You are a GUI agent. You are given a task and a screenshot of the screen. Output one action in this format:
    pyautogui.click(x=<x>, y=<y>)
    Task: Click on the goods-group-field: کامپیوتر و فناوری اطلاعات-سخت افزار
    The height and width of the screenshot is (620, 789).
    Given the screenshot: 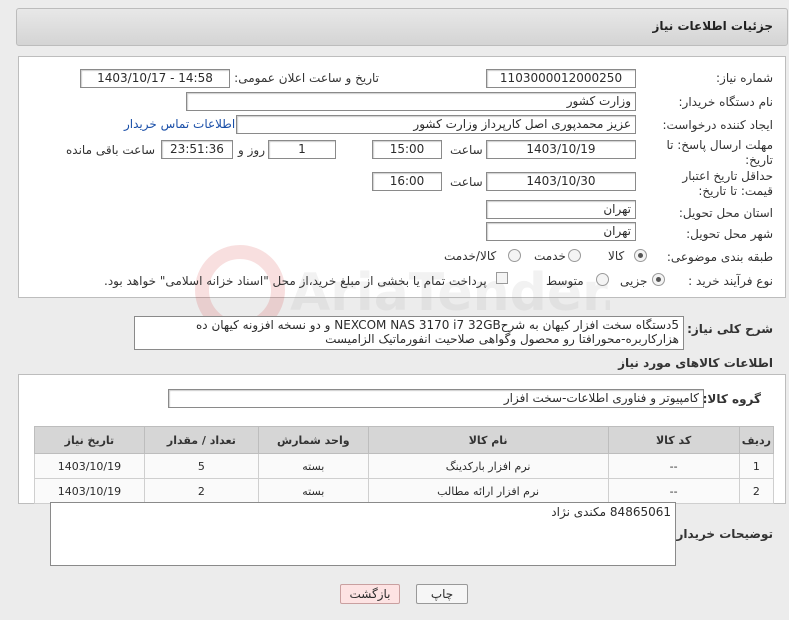 What is the action you would take?
    pyautogui.click(x=436, y=398)
    